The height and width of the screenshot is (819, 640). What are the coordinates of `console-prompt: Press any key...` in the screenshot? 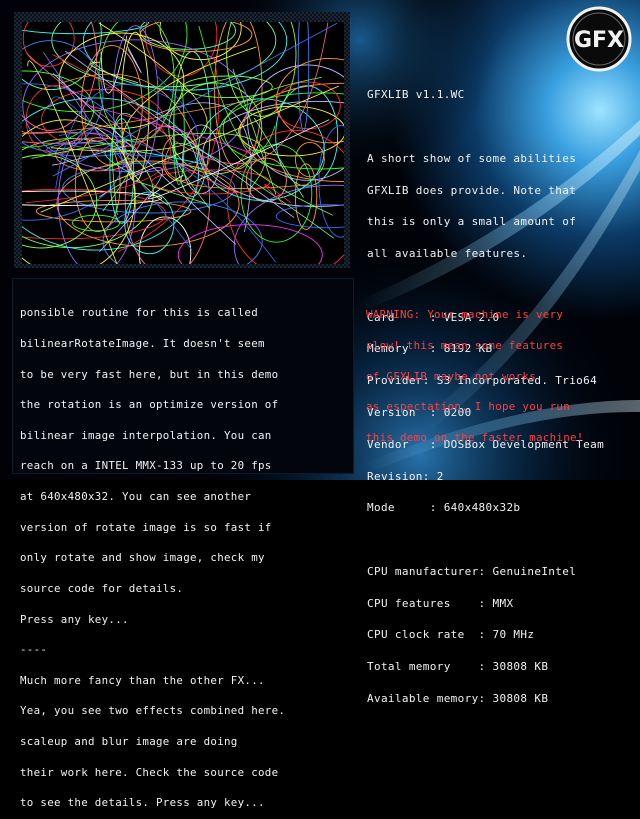 It's located at (74, 619).